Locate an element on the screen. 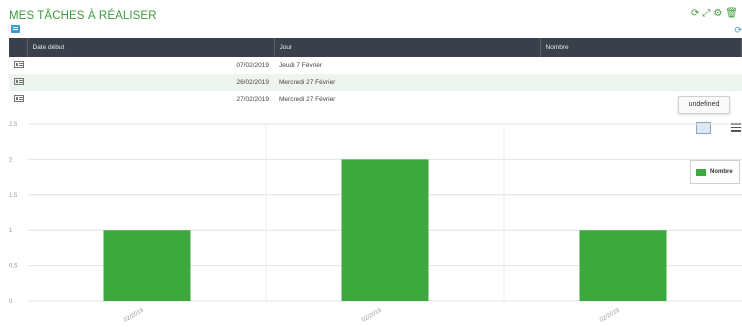 This screenshot has width=742, height=327. panel-title: MES TÂCHES À RÉALISER is located at coordinates (83, 16).